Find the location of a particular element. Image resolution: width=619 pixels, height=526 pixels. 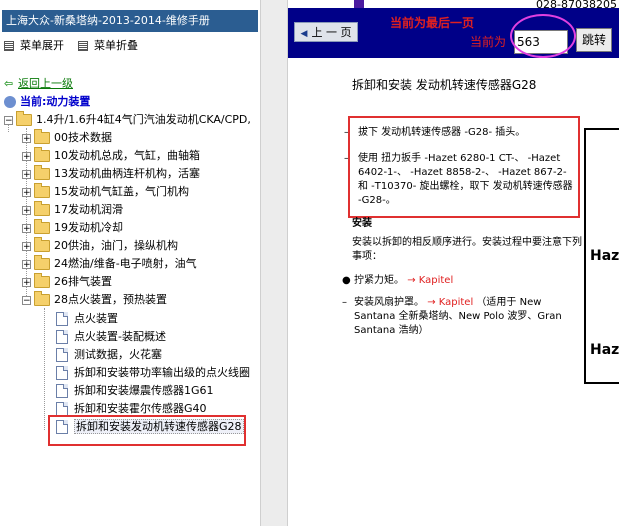

tree-doc-item: 测试数据，火花塞 is located at coordinates (109, 354).